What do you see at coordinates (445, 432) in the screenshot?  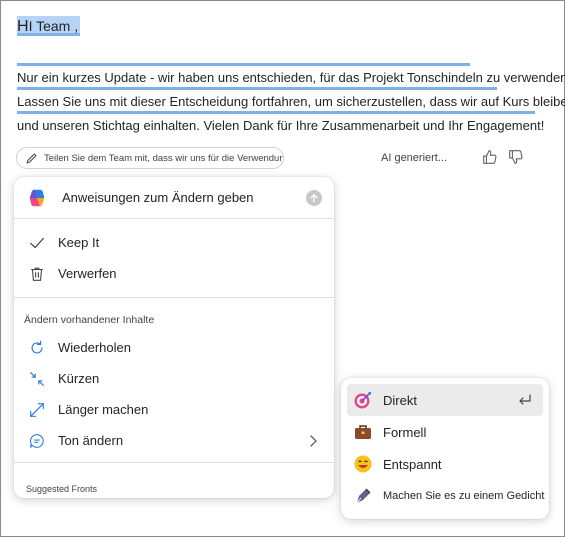 I see `tone-item-formal: Formell` at bounding box center [445, 432].